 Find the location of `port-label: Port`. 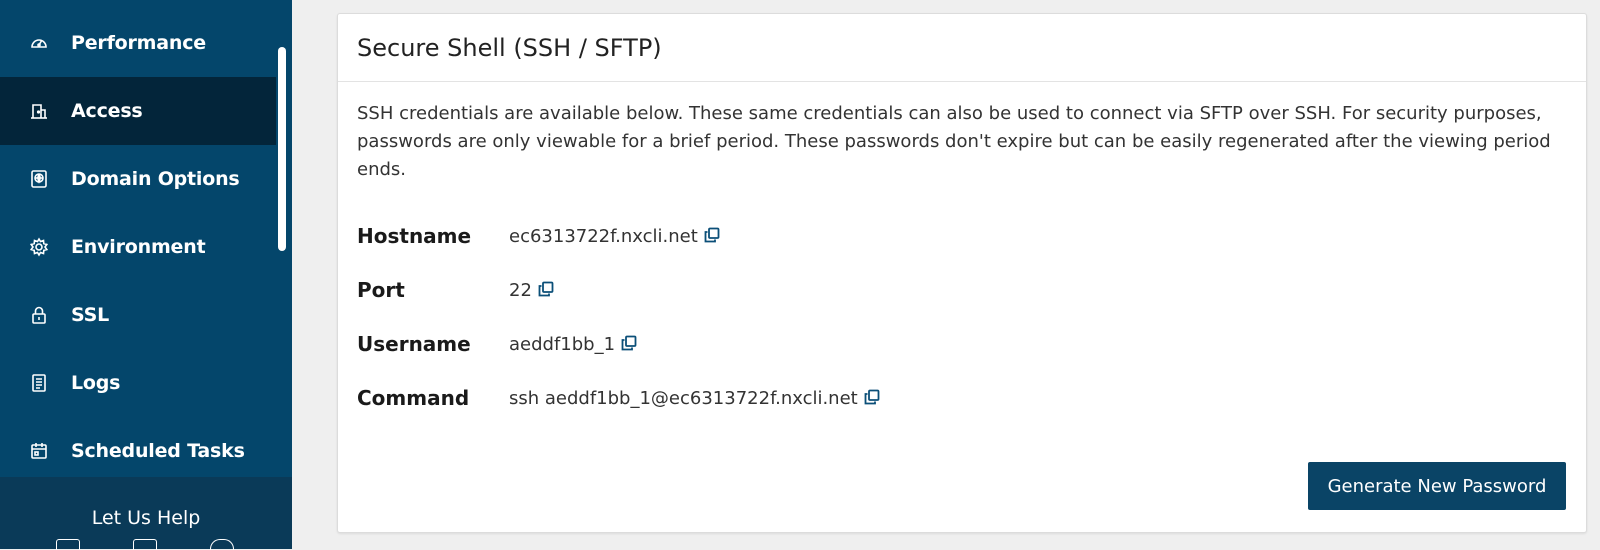

port-label: Port is located at coordinates (381, 290).